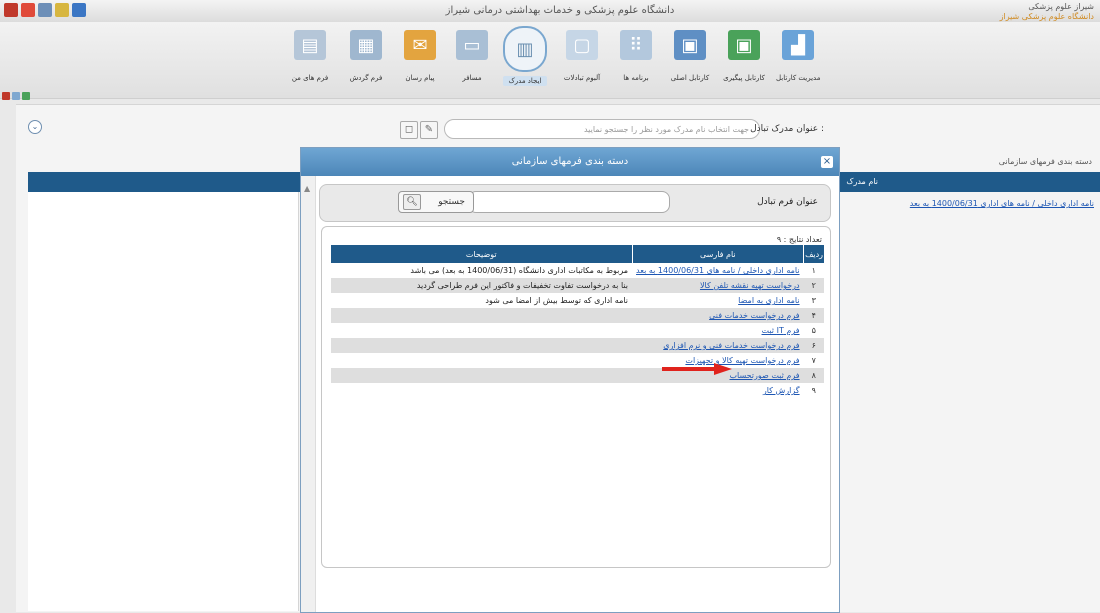  What do you see at coordinates (798, 45) in the screenshot?
I see `chart-icon: ▟` at bounding box center [798, 45].